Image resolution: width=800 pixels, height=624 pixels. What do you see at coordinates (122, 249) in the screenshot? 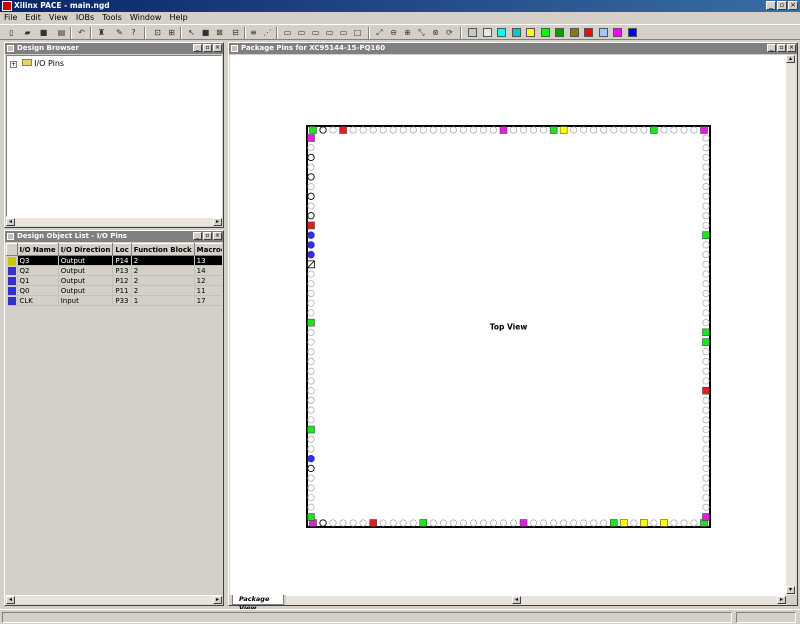
I see `column-header-loc: Loc` at bounding box center [122, 249].